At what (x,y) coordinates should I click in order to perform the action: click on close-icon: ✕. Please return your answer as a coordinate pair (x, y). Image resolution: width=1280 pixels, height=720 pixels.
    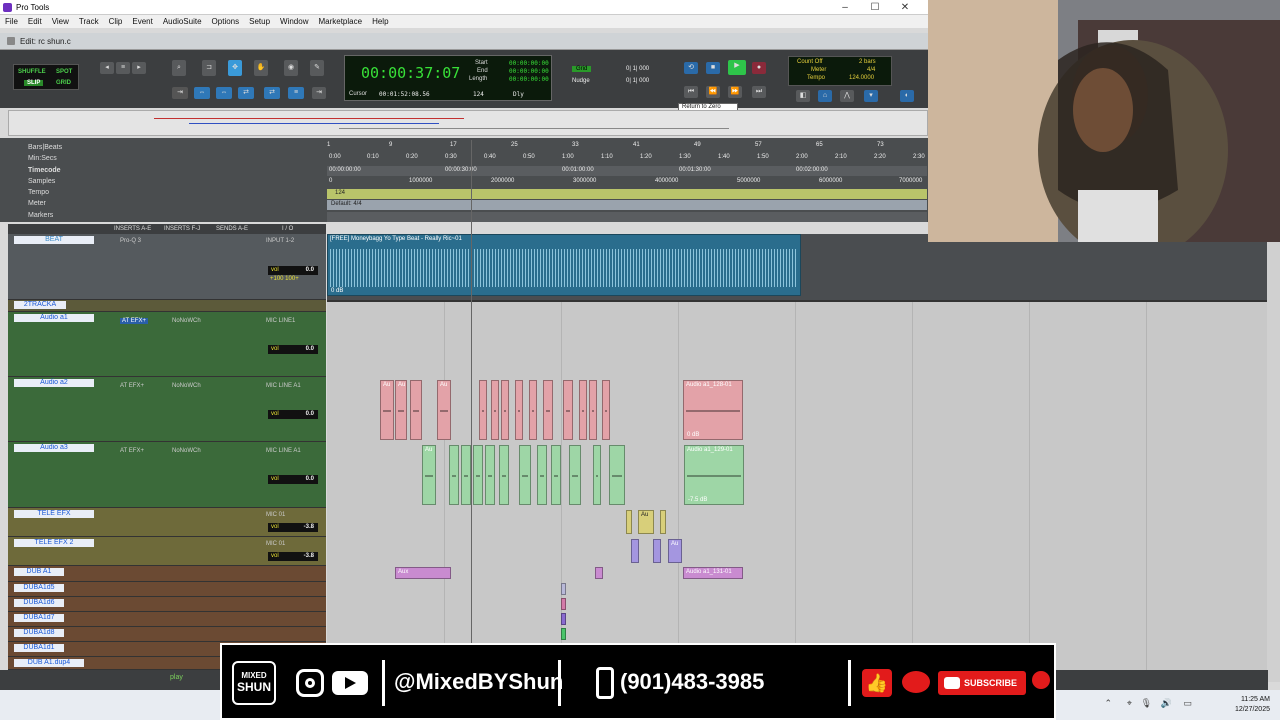
    Looking at the image, I should click on (905, 7).